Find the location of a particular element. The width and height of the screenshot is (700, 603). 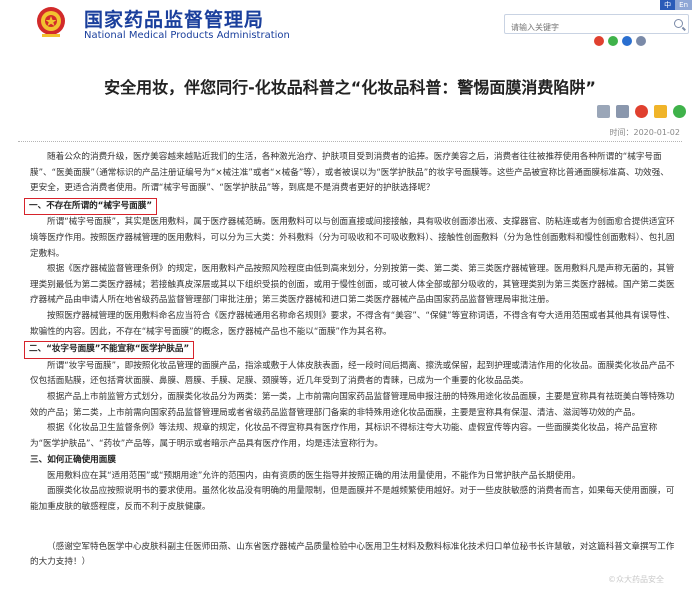

article-tools is located at coordinates (641, 111).